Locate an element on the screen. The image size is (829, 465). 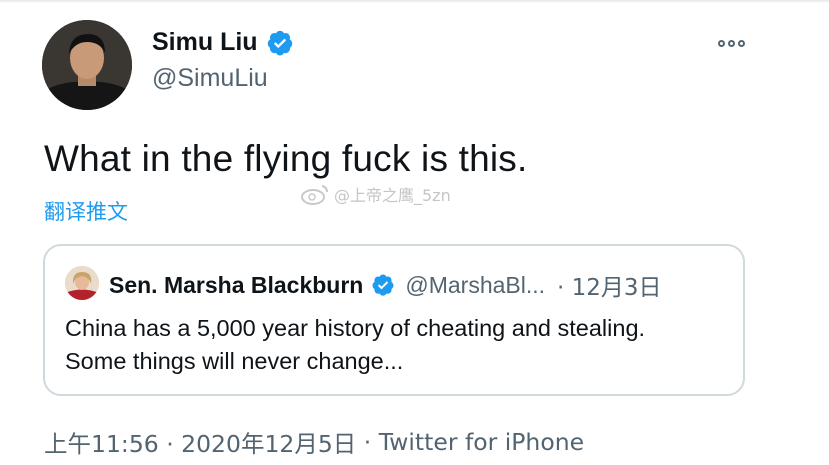
author-display-name: Simu Liu is located at coordinates (205, 42).